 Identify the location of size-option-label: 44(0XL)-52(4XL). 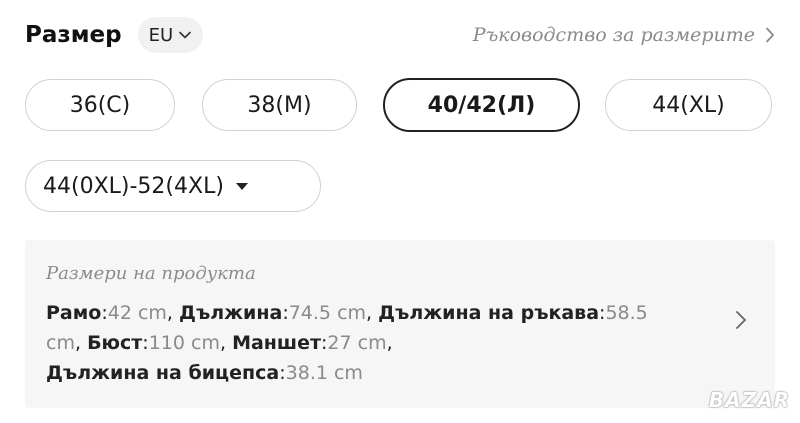
(133, 186).